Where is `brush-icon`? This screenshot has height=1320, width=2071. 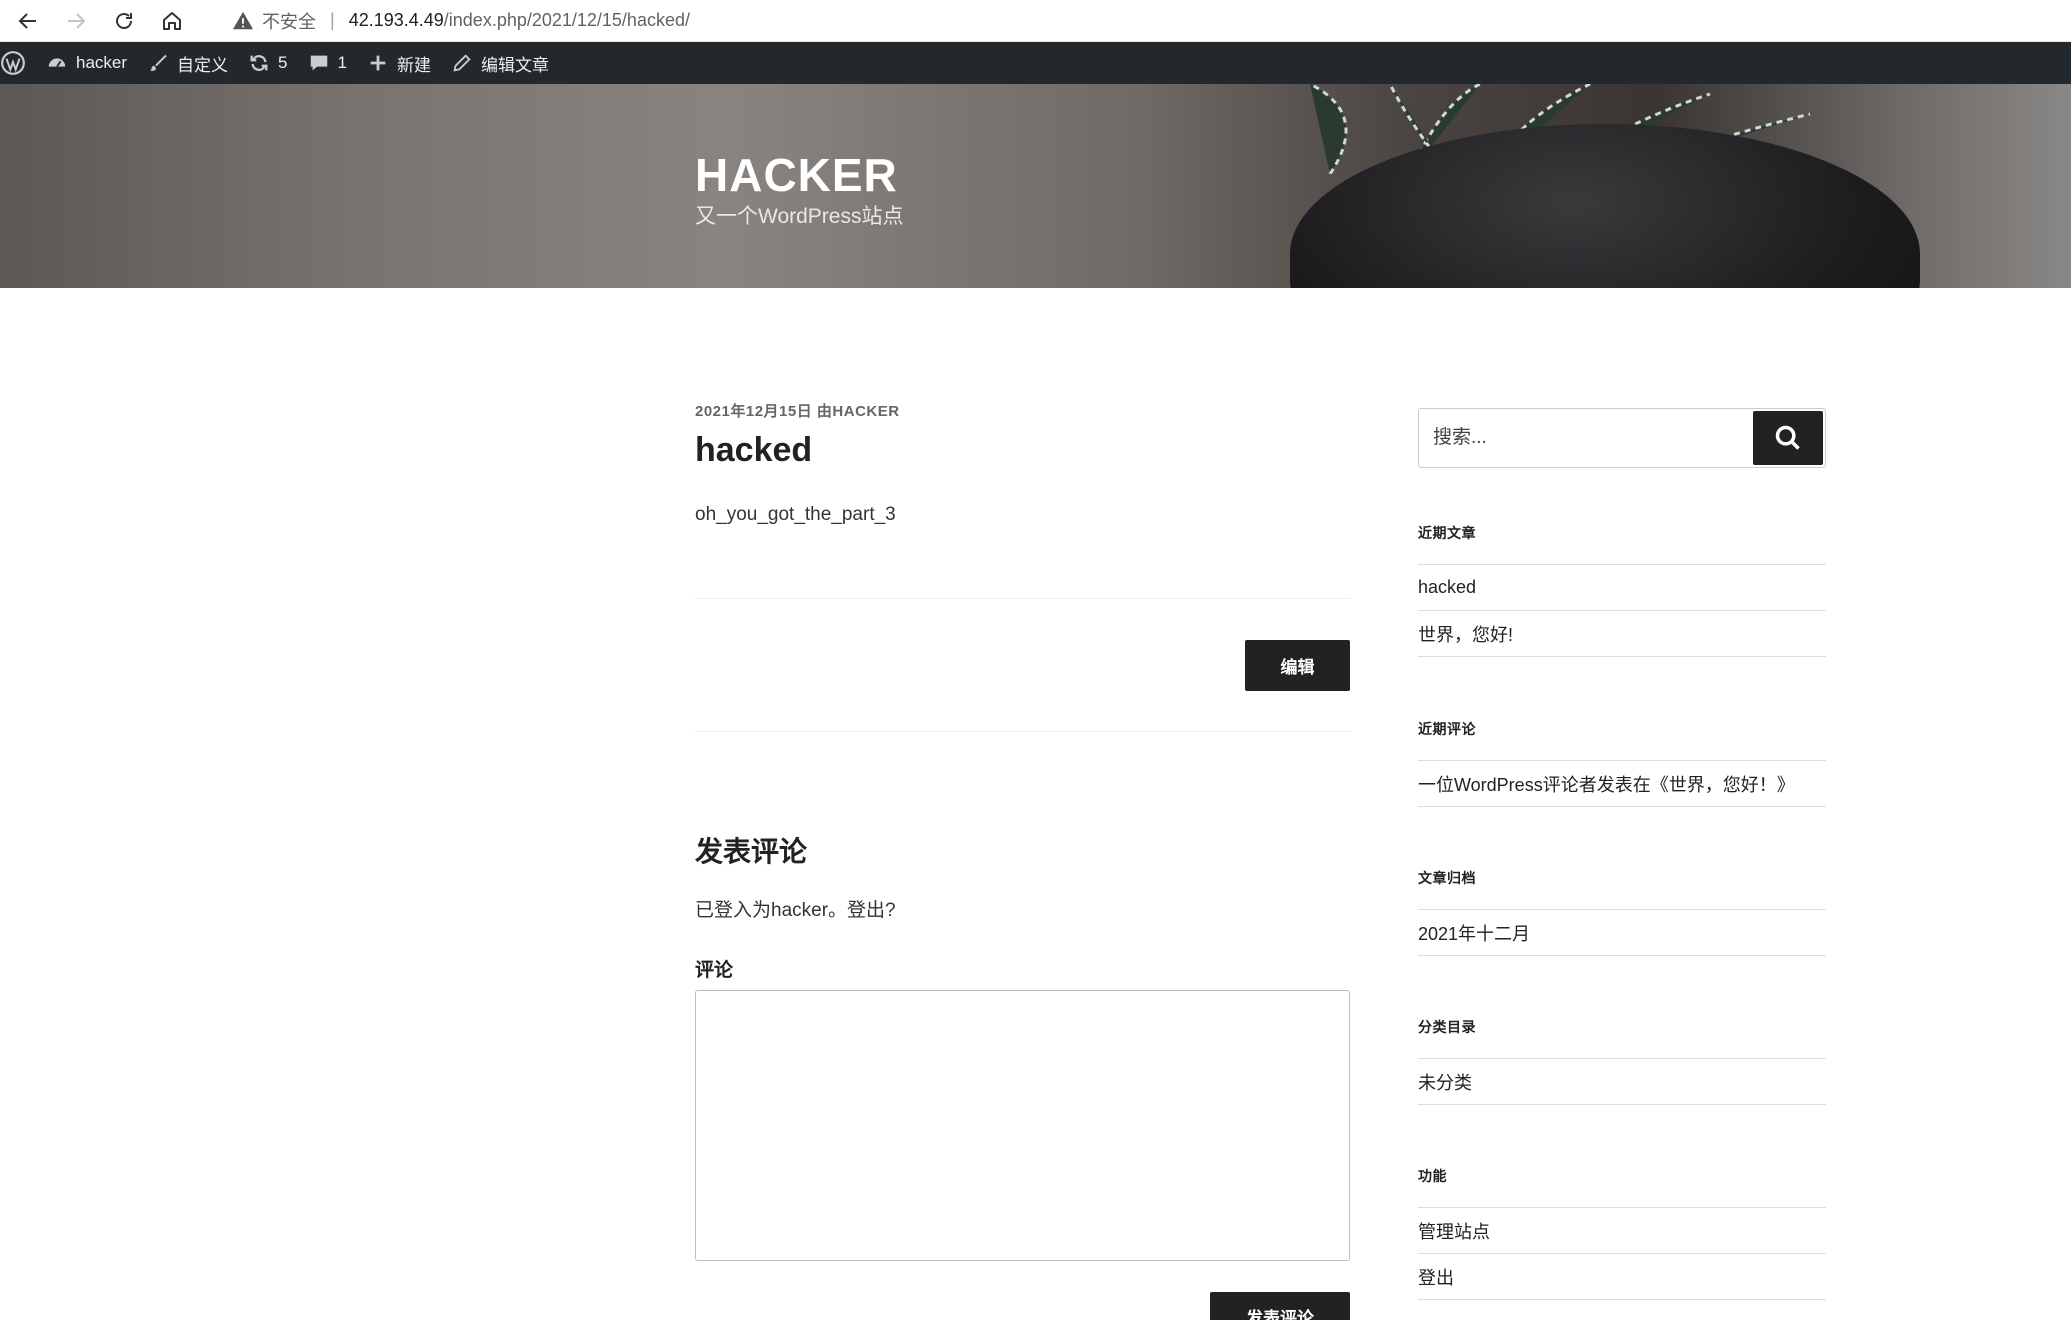 brush-icon is located at coordinates (158, 62).